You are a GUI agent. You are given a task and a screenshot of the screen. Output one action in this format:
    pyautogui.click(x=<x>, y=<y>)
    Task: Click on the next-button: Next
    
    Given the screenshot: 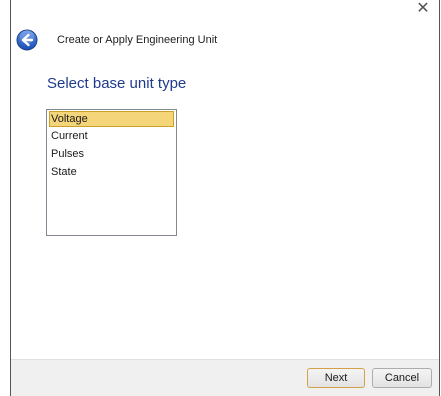 What is the action you would take?
    pyautogui.click(x=336, y=378)
    